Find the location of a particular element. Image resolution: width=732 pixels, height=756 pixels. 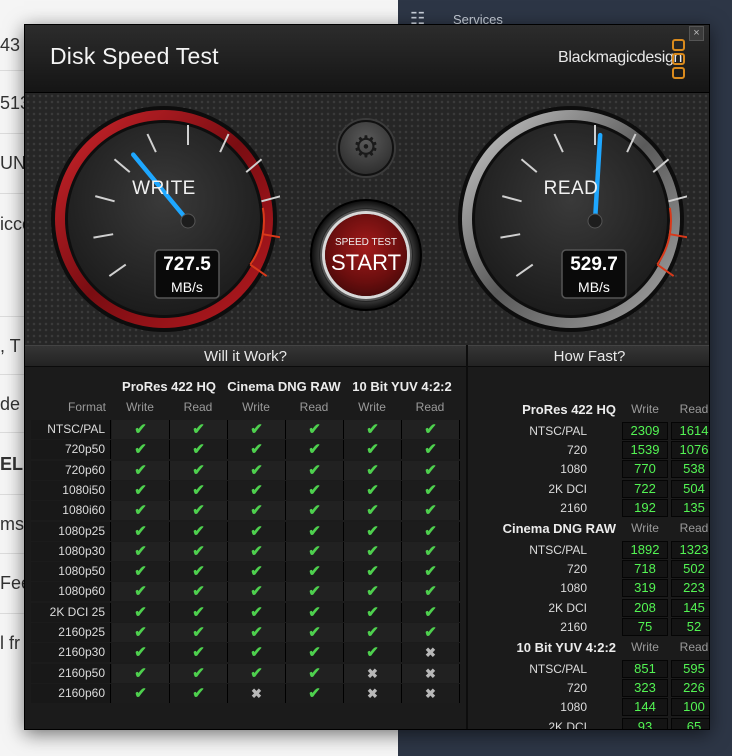

table-row: 720p50 ✔ ✔ ✔ ✔ ✔ ✔ is located at coordinates (245, 450).